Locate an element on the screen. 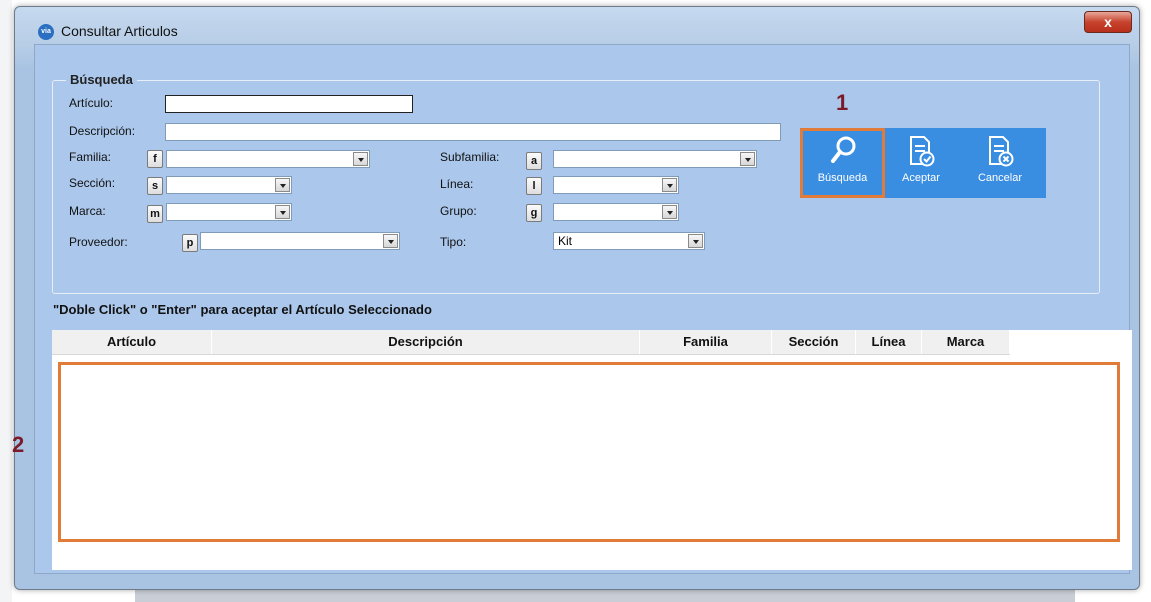 This screenshot has height=602, width=1151. subfamilia-key-button: a is located at coordinates (534, 161).